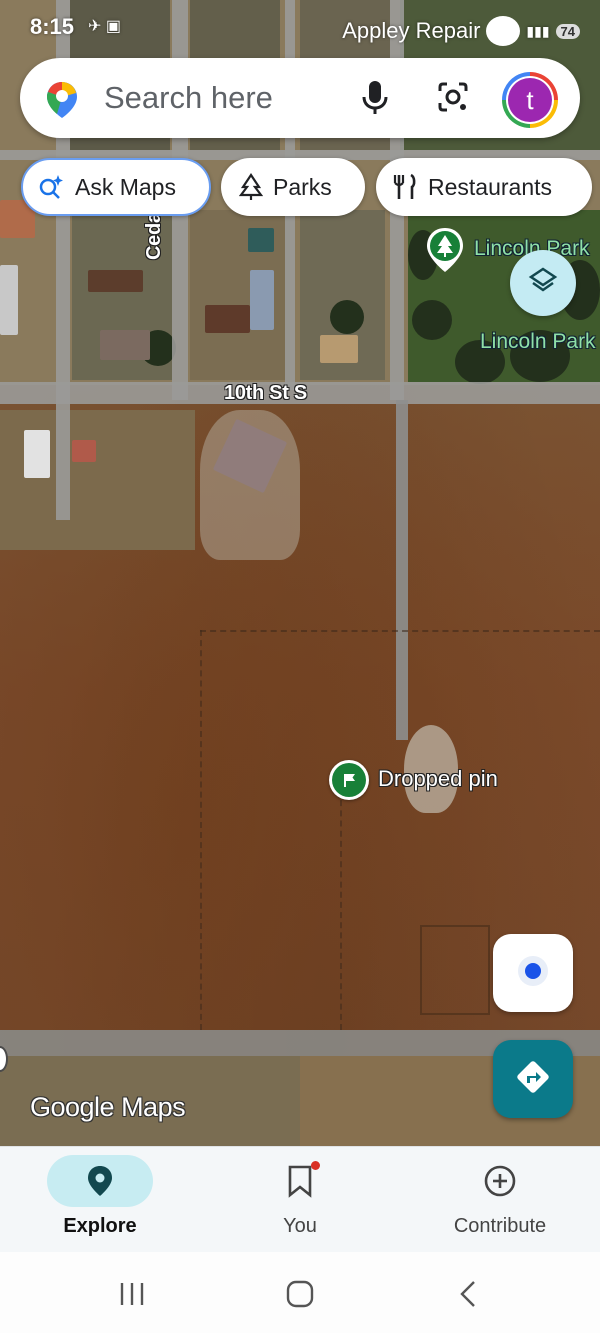  I want to click on status-right: Appley Repair ▮▮▮ 74, so click(461, 31).